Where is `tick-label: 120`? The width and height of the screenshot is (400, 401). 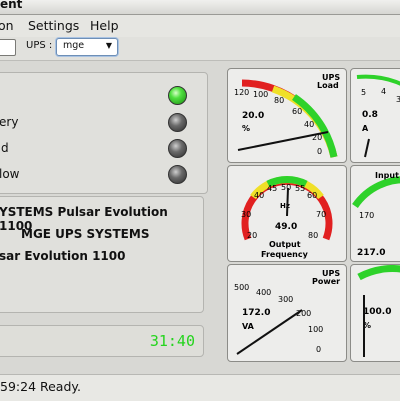
tick-label: 120 is located at coordinates (241, 92).